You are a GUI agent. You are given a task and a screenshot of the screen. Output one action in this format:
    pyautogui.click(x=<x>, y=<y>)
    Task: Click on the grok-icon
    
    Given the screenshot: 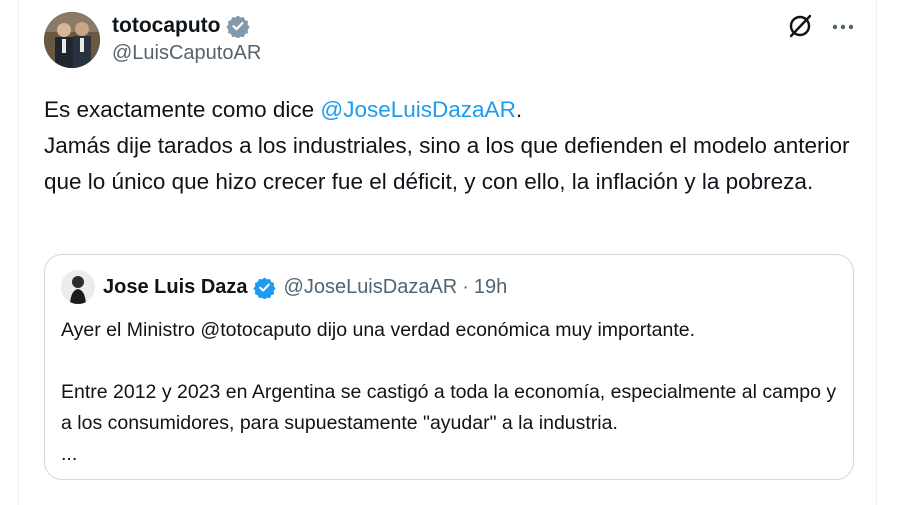 What is the action you would take?
    pyautogui.click(x=800, y=26)
    